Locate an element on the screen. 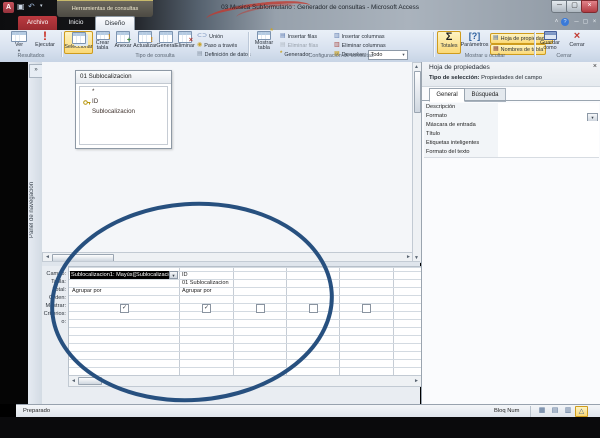 This screenshot has height=438, width=600. tab-inicio: Inicio is located at coordinates (76, 23).